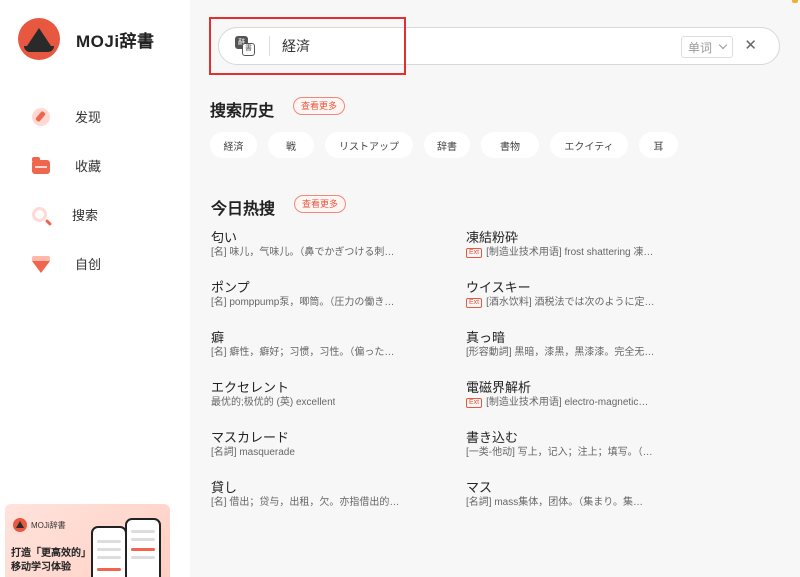 Image resolution: width=800 pixels, height=577 pixels. I want to click on definition-text: 最优的;极优的 (英) excellent, so click(273, 402).